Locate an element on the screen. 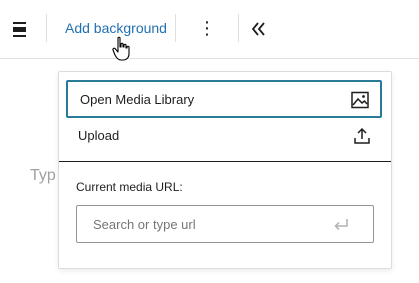 The width and height of the screenshot is (419, 283). collapse-toolbar-button is located at coordinates (259, 29).